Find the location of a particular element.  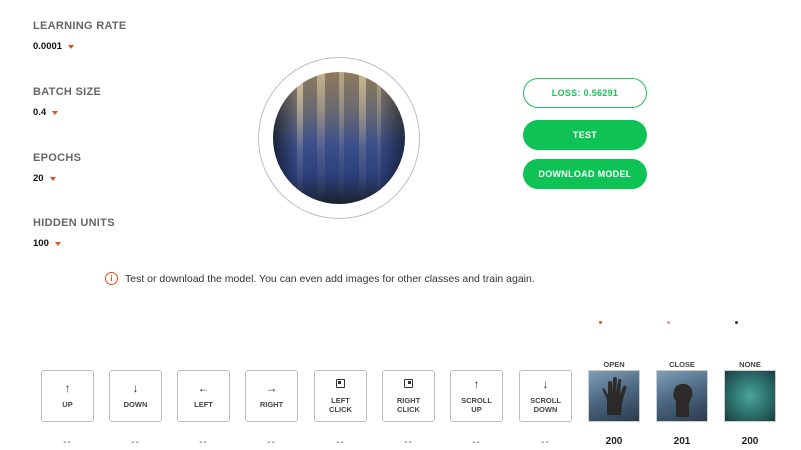

control-down-button: ↓ DOWN is located at coordinates (135, 396).